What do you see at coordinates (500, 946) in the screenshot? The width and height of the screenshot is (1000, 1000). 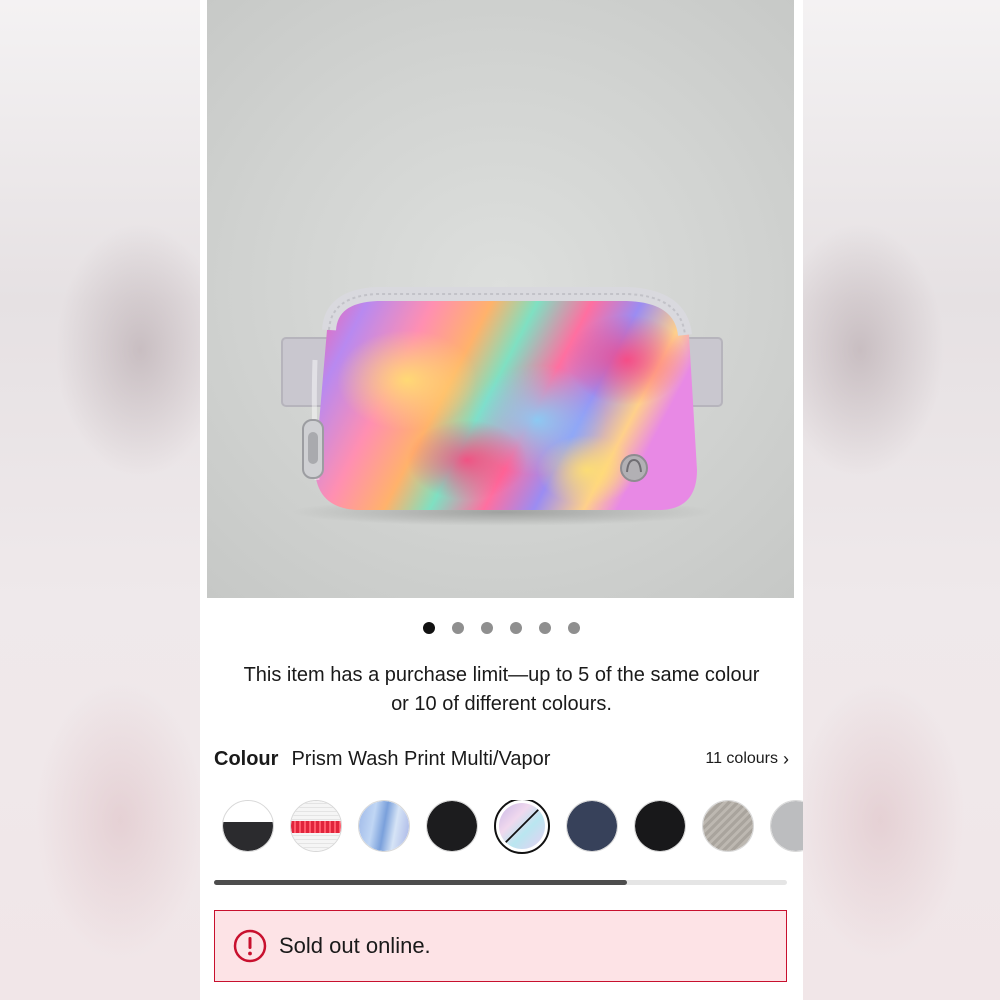 I see `sold-out-alert: Sold out online.` at bounding box center [500, 946].